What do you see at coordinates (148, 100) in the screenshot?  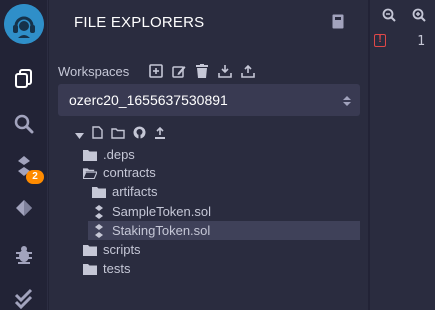 I see `workspace-select-value: ozerc20_1655637530891` at bounding box center [148, 100].